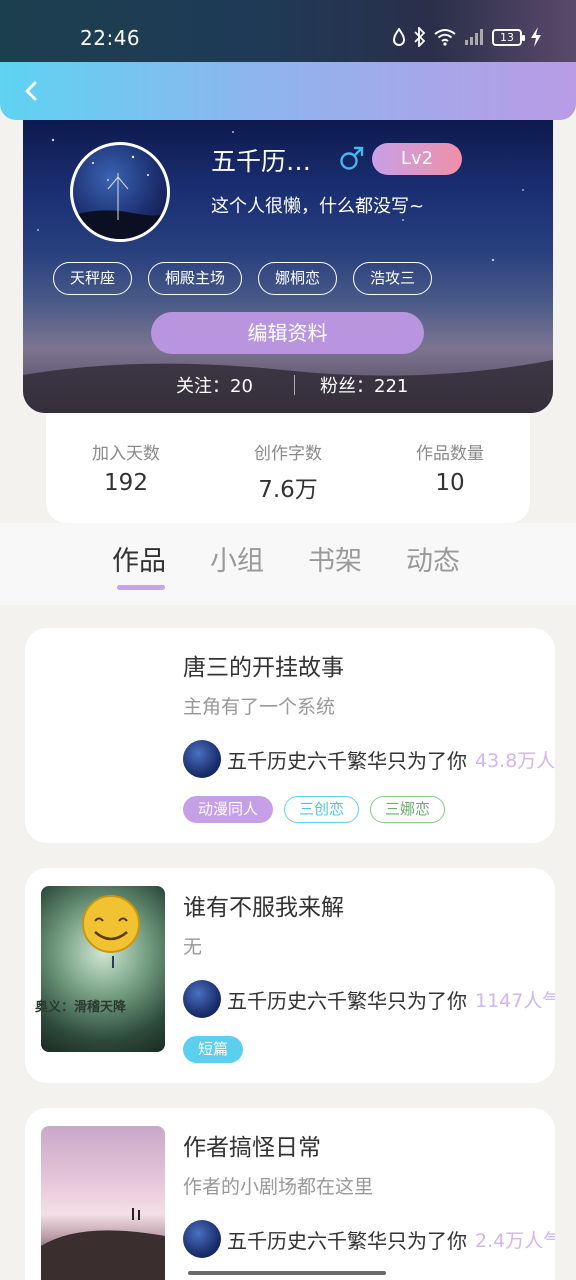 The image size is (576, 1280). What do you see at coordinates (110, 38) in the screenshot?
I see `status-time: 22:46` at bounding box center [110, 38].